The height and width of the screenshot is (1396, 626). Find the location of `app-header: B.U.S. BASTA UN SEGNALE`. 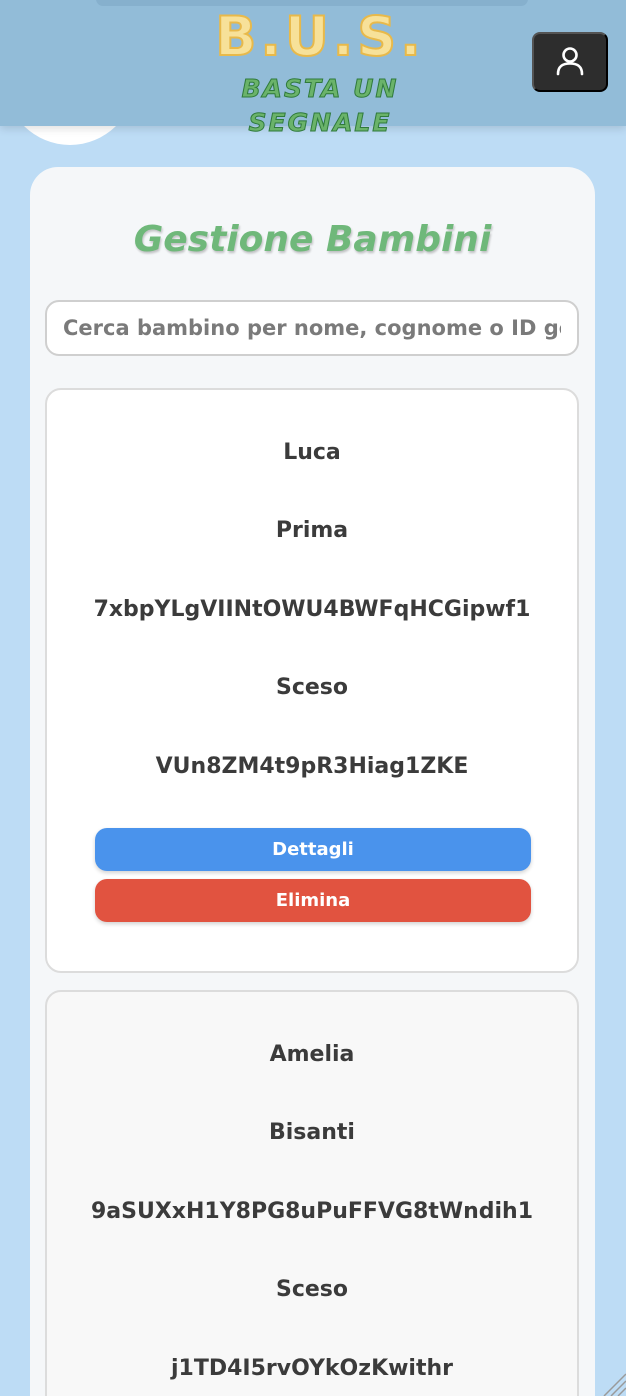

app-header: B.U.S. BASTA UN SEGNALE is located at coordinates (313, 69).